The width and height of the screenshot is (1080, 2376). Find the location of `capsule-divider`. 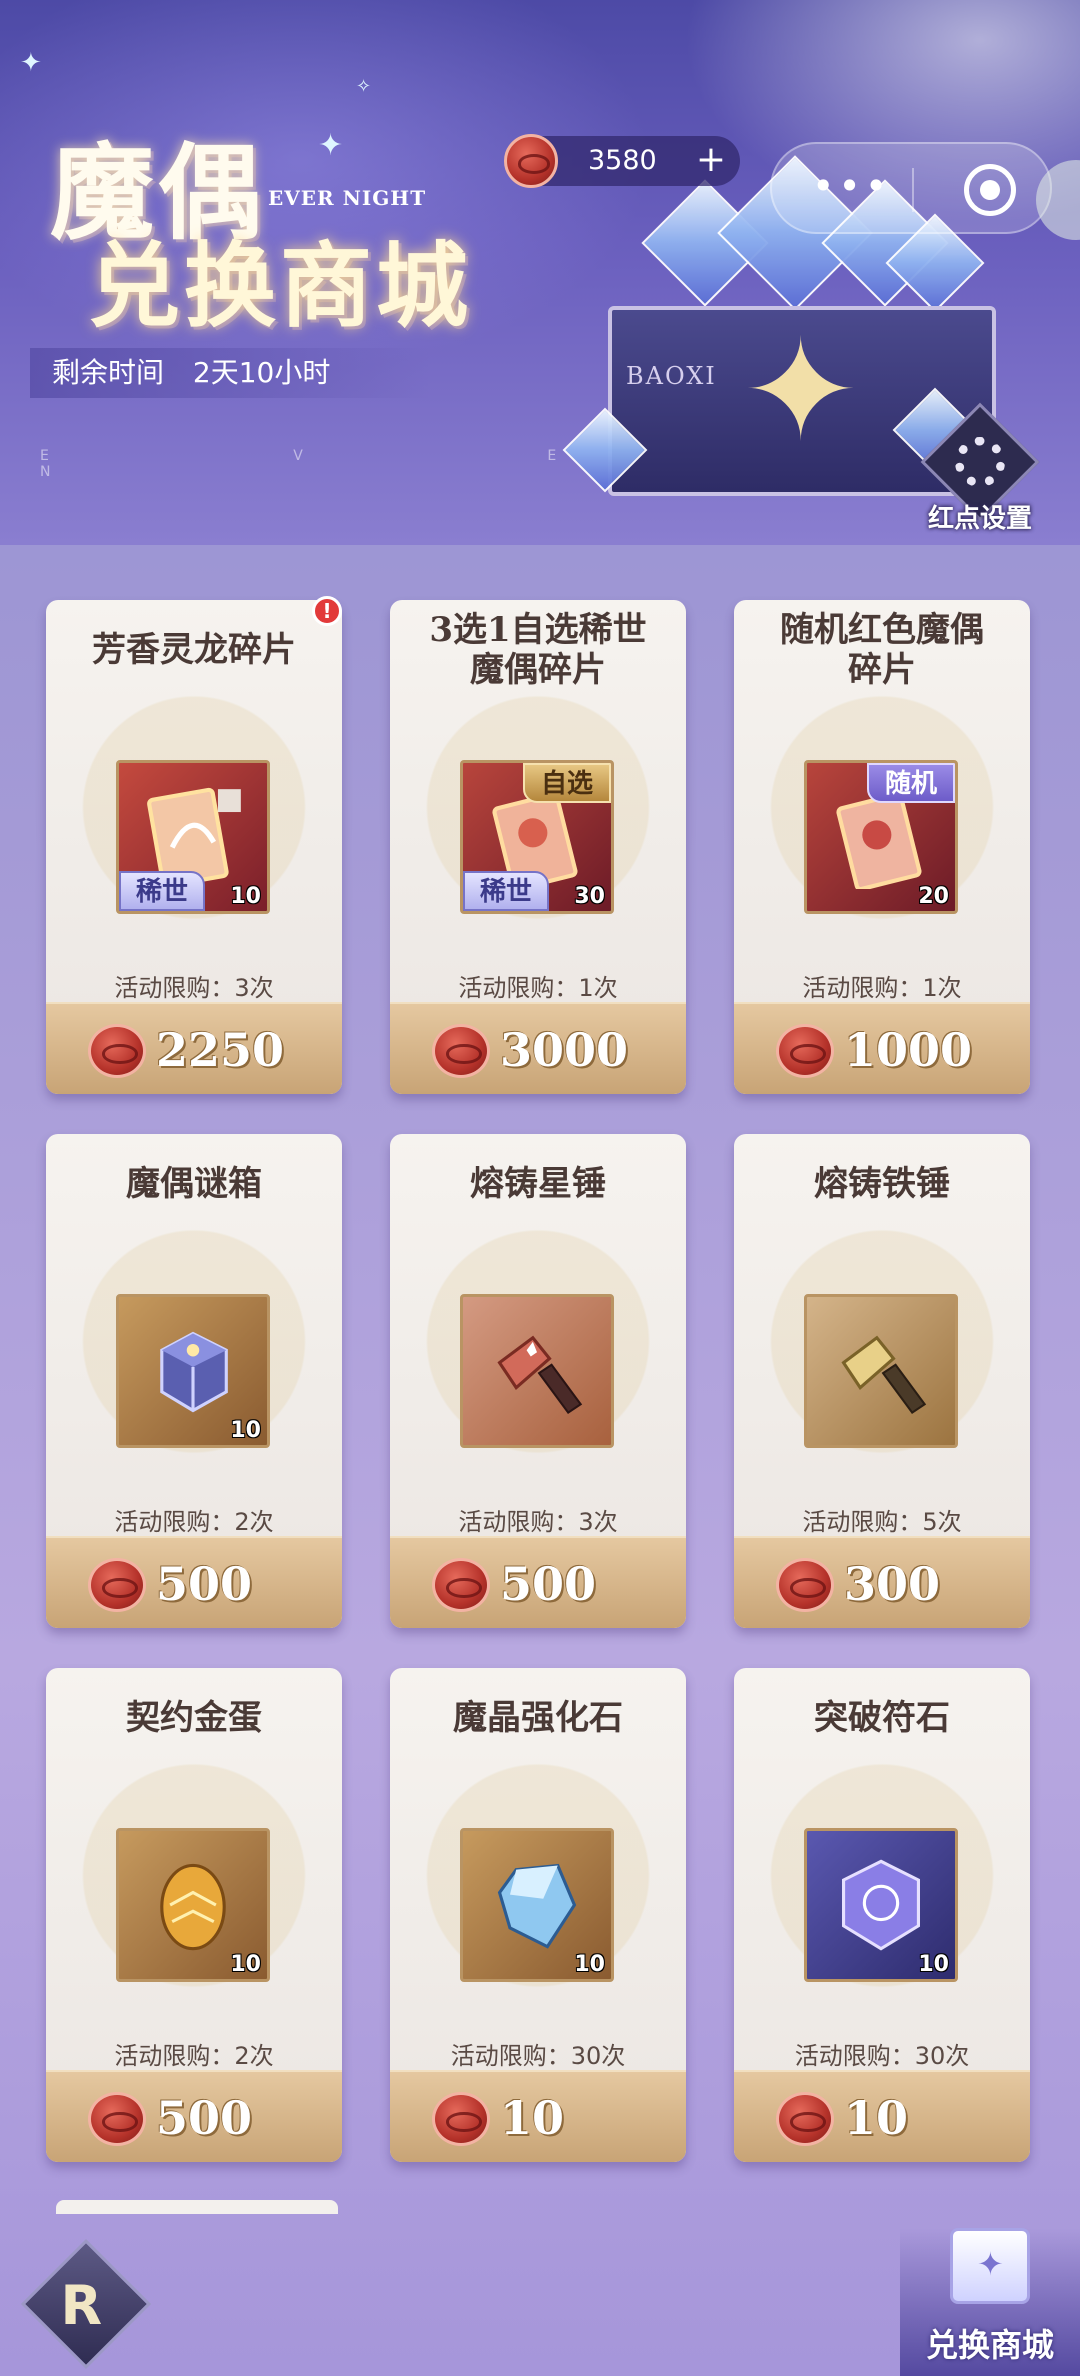

capsule-divider is located at coordinates (913, 190).